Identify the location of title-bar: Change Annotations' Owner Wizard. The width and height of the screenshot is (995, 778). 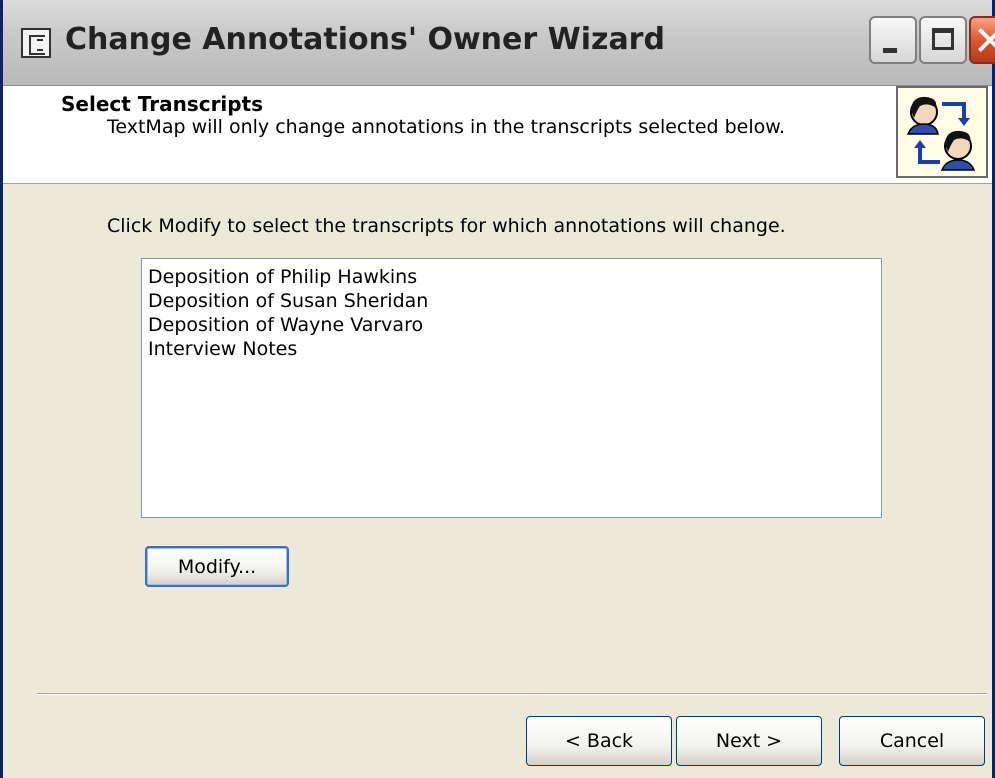
(499, 43).